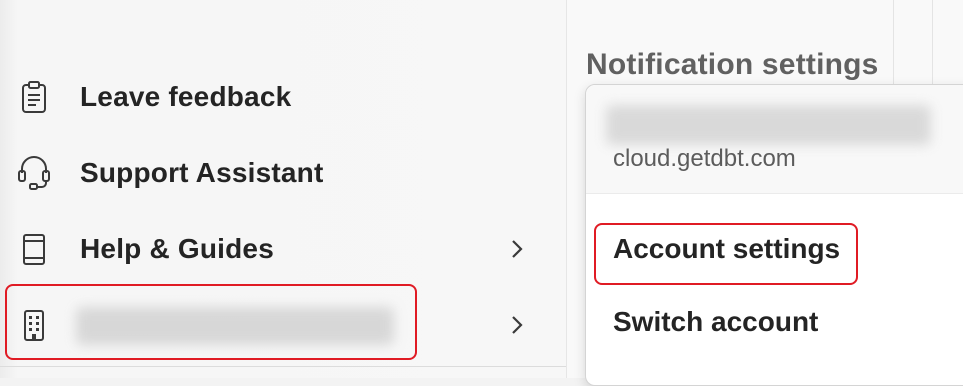 The image size is (963, 386). What do you see at coordinates (34, 97) in the screenshot?
I see `clipboard-icon` at bounding box center [34, 97].